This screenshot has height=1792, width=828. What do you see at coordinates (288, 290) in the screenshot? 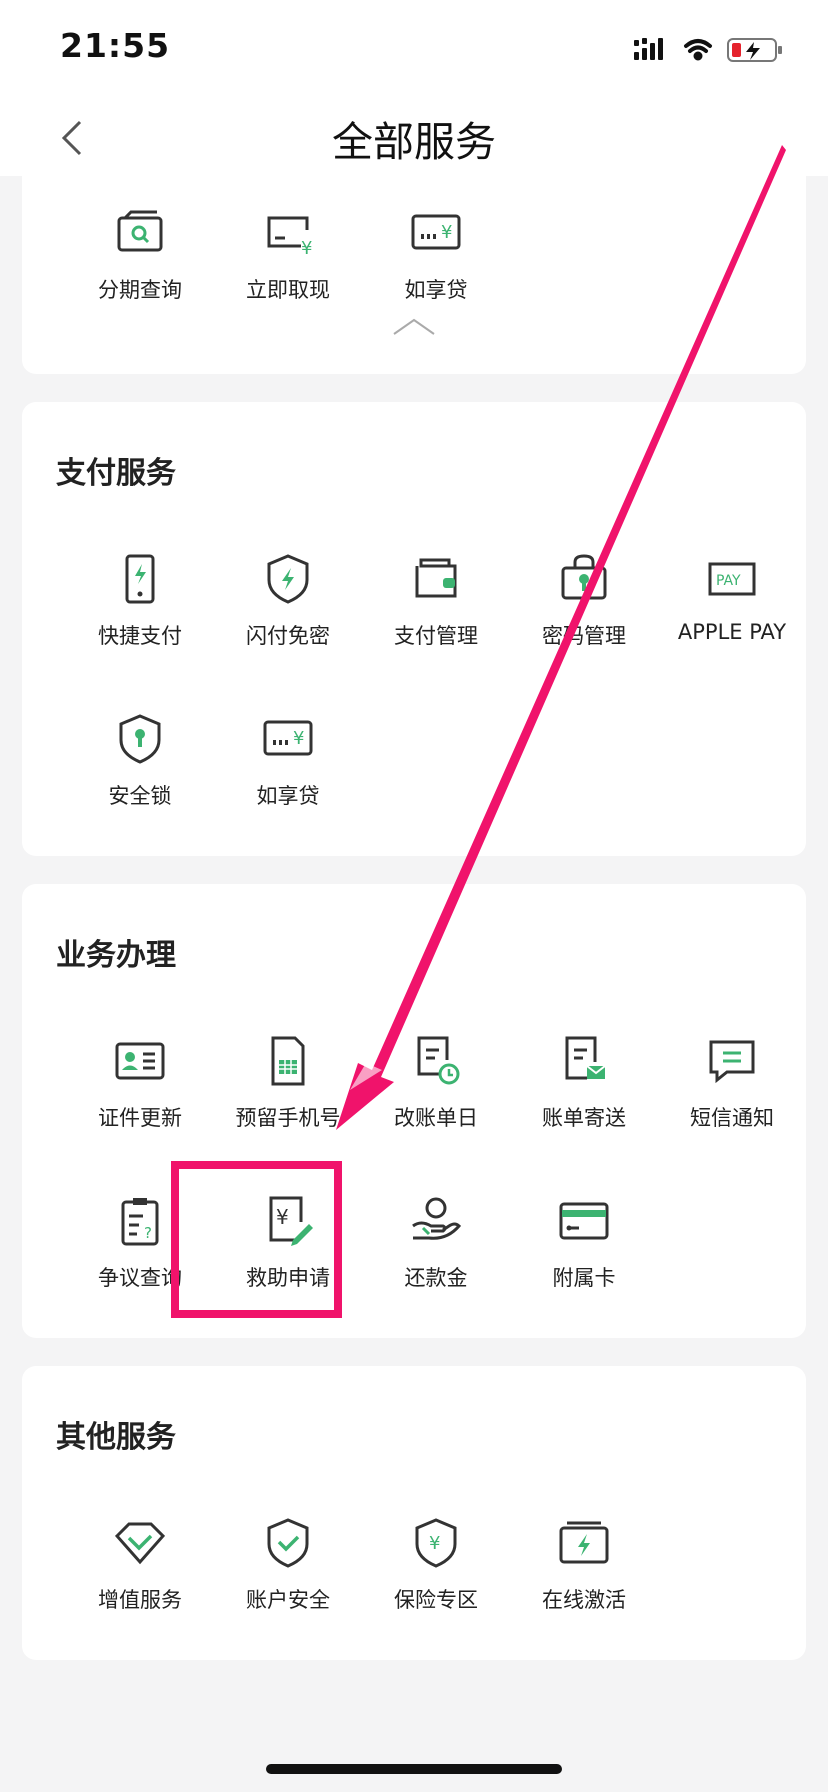
I see `service-label: 立即取现` at bounding box center [288, 290].